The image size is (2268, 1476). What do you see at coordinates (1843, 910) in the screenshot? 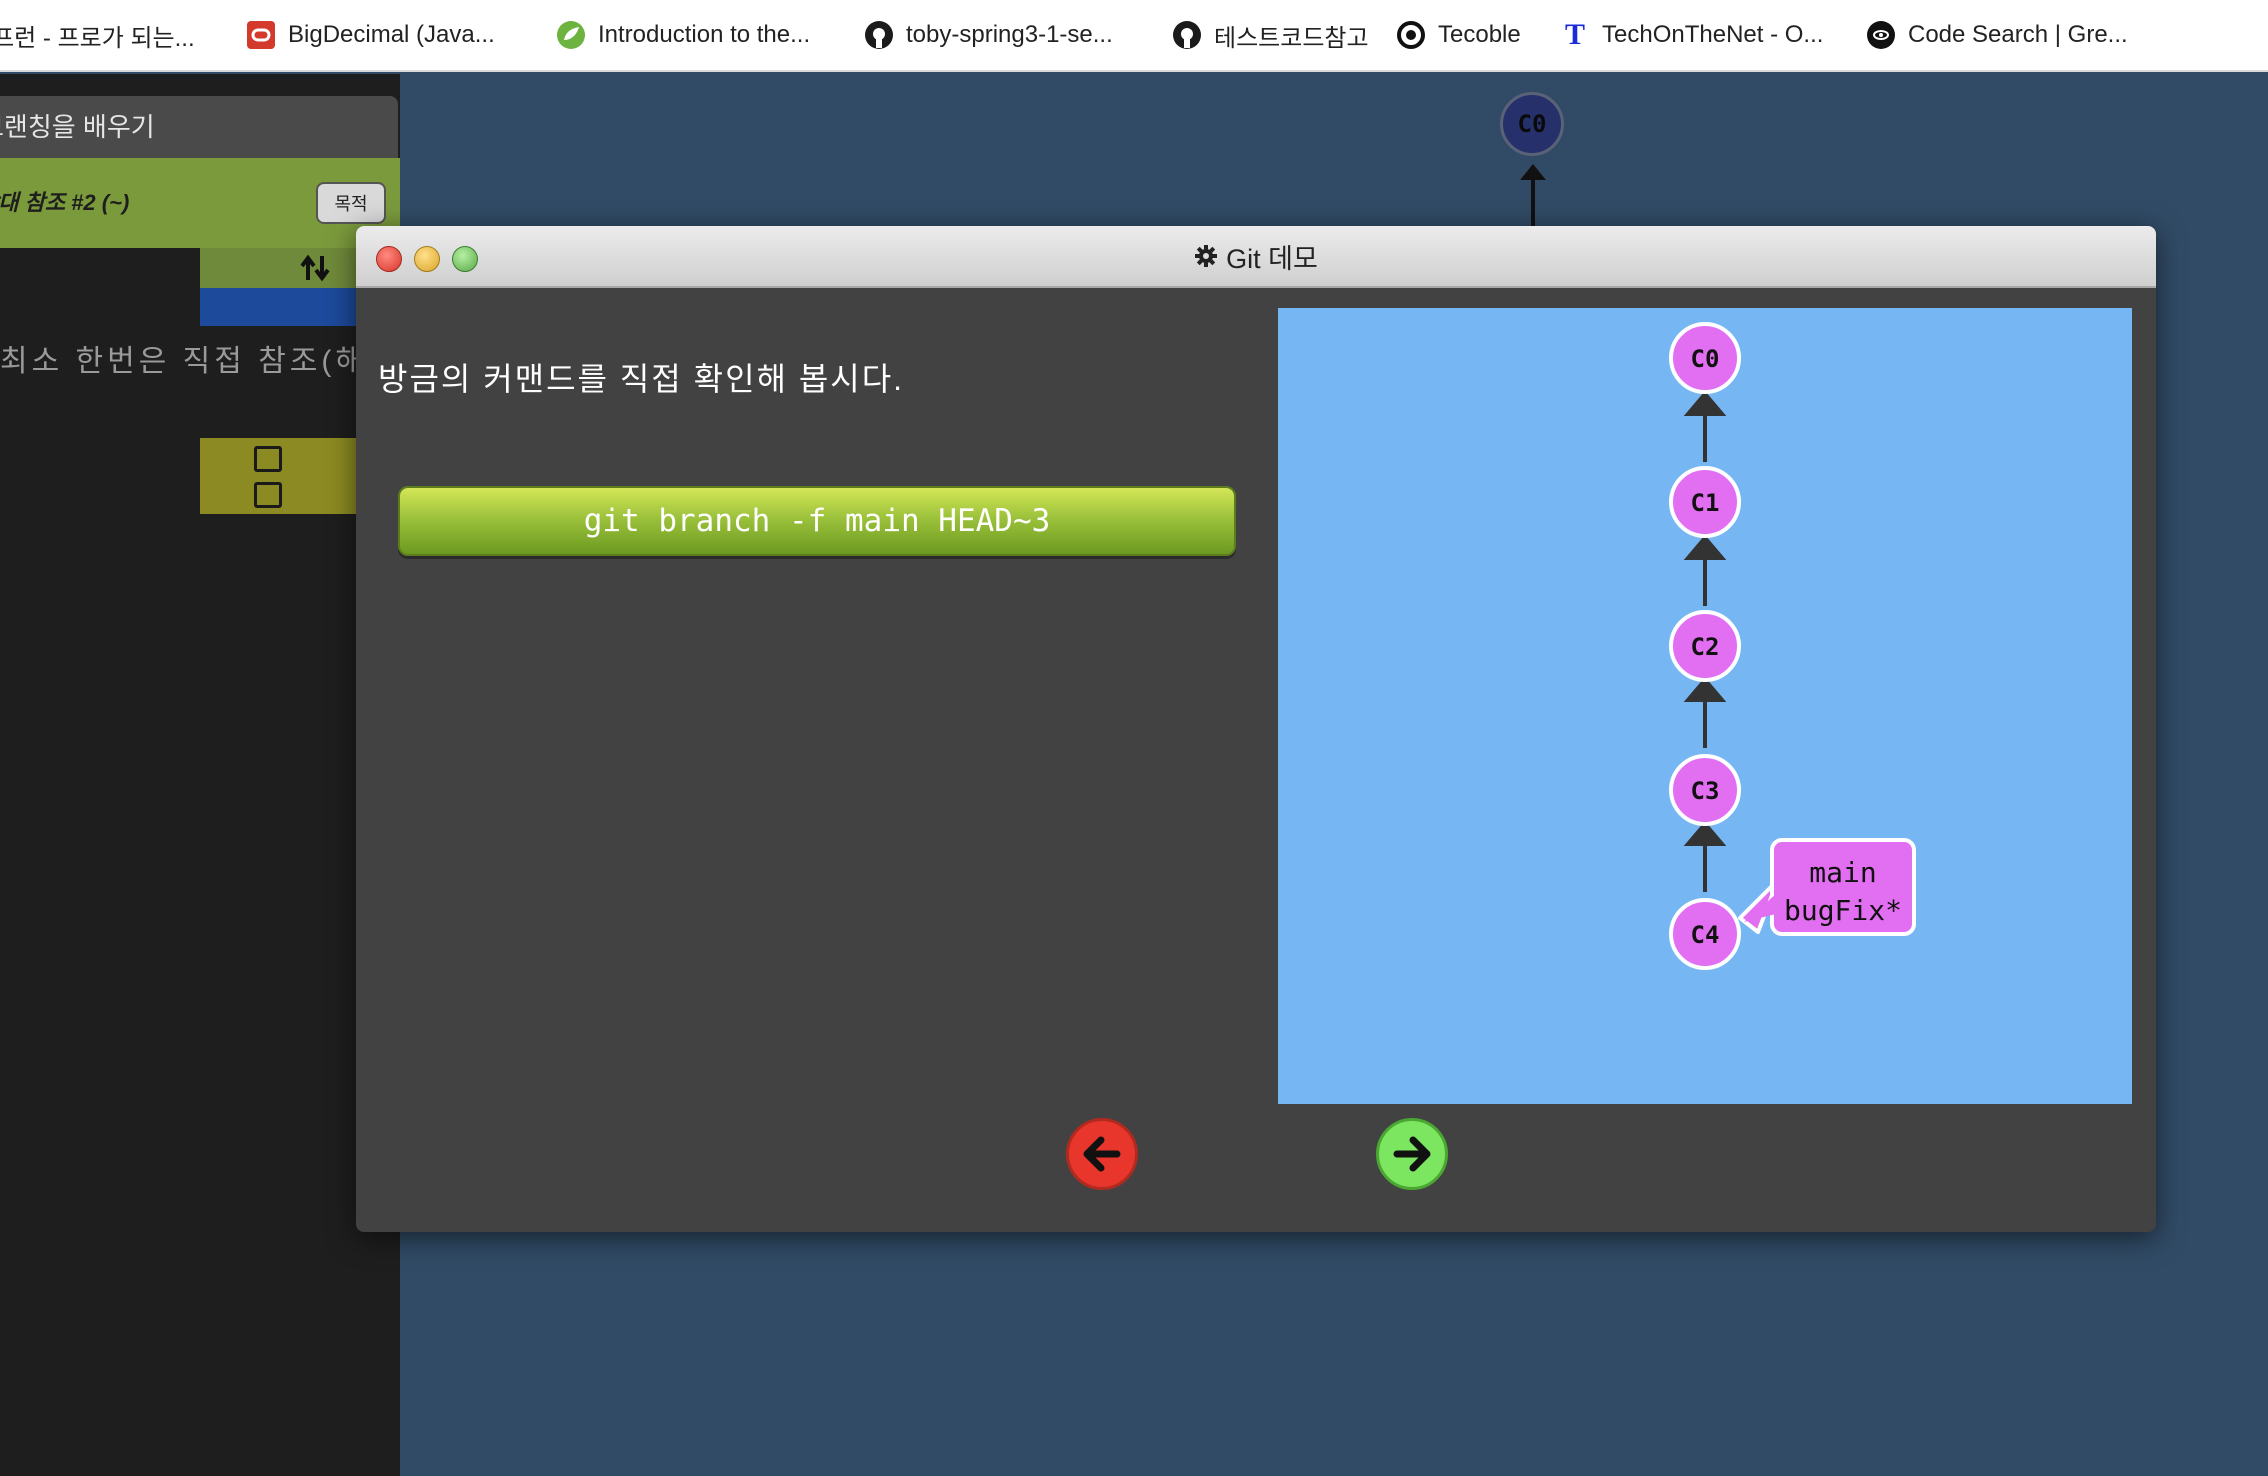
I see `branch-name-bugfix: bugFix*` at bounding box center [1843, 910].